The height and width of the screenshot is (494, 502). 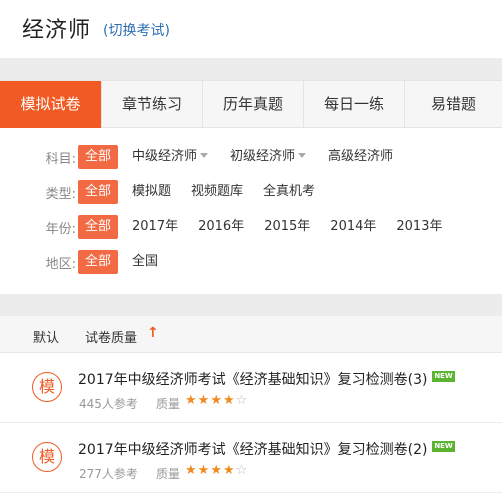 I want to click on filter-year-2016: 2016年, so click(x=221, y=227).